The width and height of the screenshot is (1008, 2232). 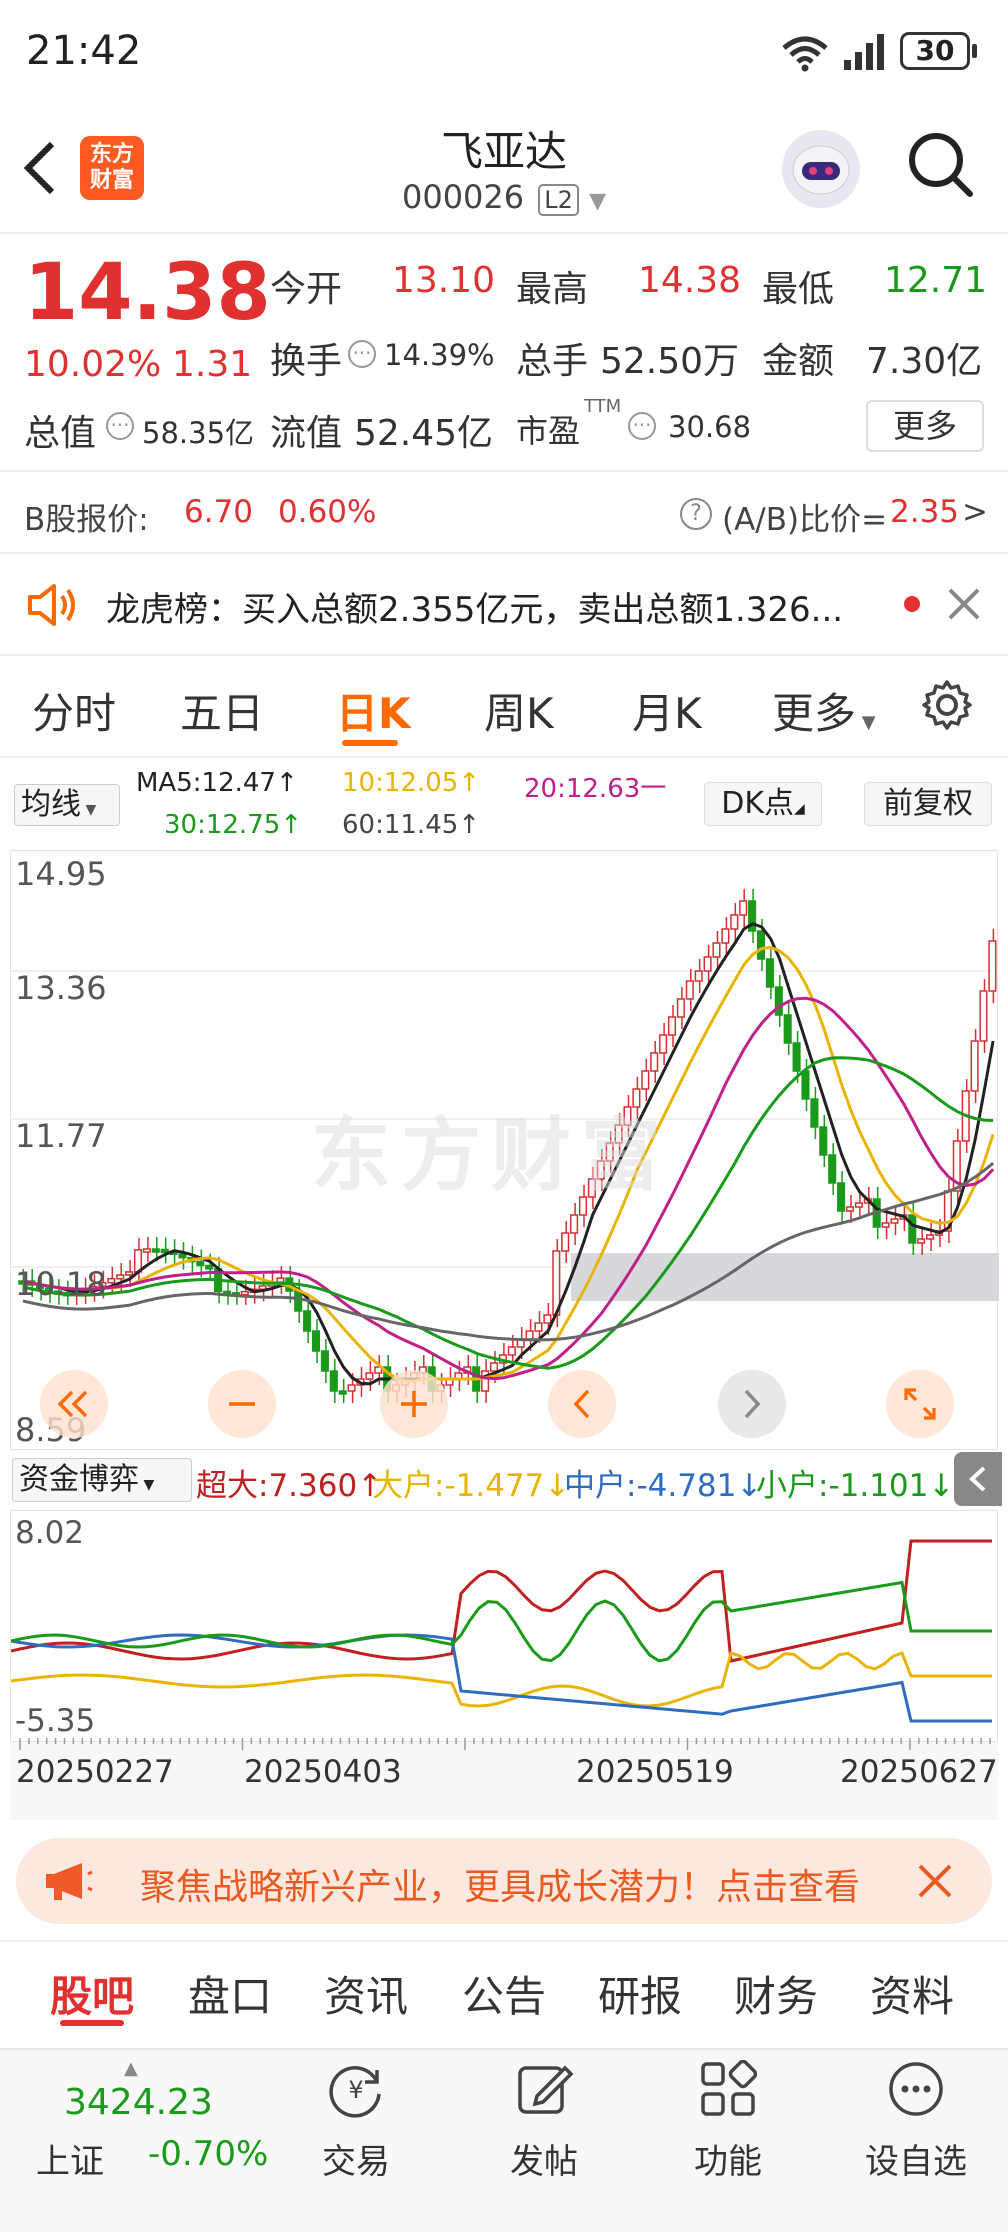 I want to click on edit-icon, so click(x=546, y=2089).